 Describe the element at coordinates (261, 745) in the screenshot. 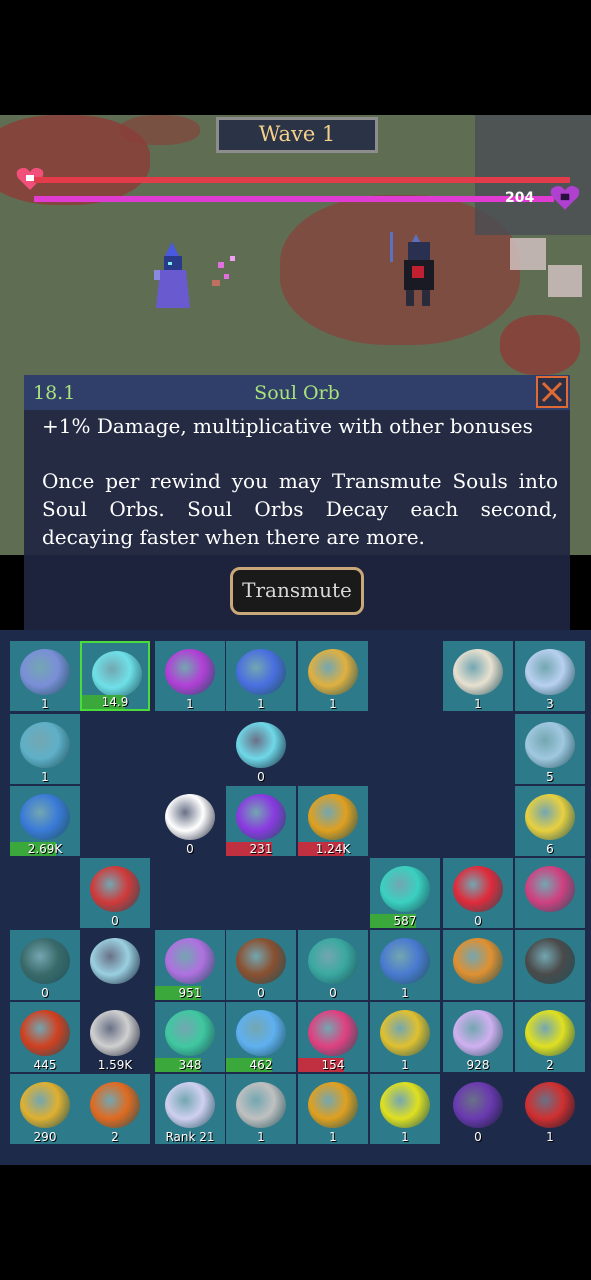

I see `ghost-skull-icon` at that location.